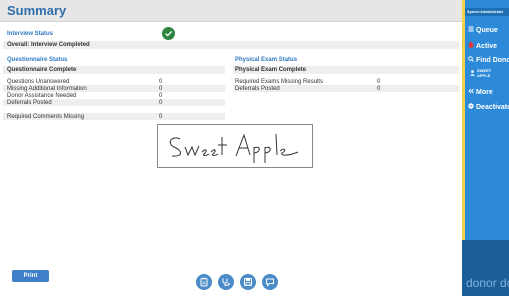 The image size is (509, 296). Describe the element at coordinates (271, 70) in the screenshot. I see `physical-exam-status: Physical Exam Complete` at that location.